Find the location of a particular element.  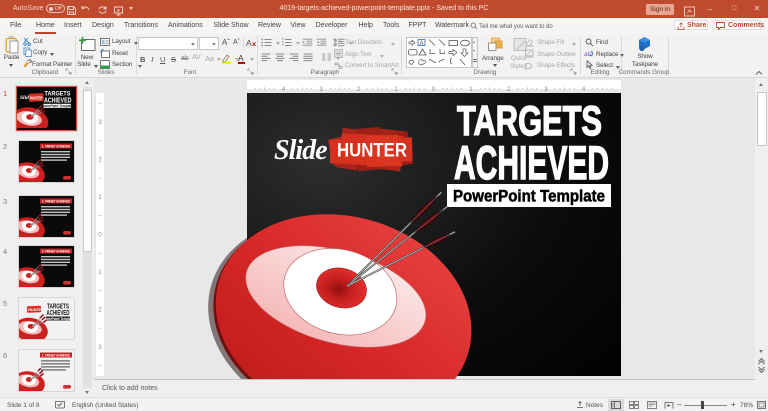

svg-text: PowerPoint Template is located at coordinates (57, 106).